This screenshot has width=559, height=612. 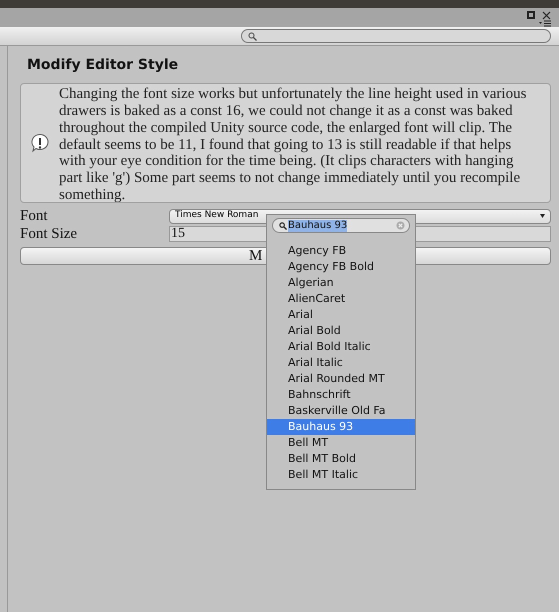 What do you see at coordinates (49, 234) in the screenshot?
I see `field-label: Font Size` at bounding box center [49, 234].